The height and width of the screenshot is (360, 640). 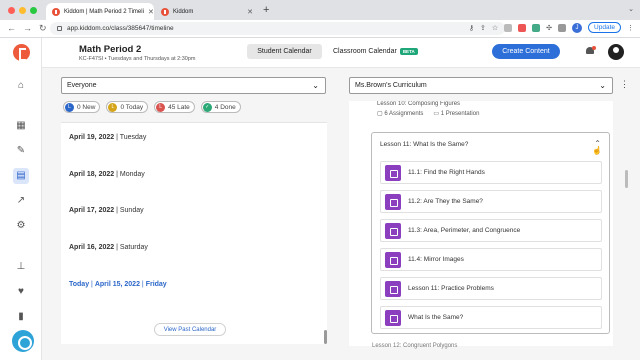 What do you see at coordinates (604, 27) in the screenshot?
I see `update-button: Update` at bounding box center [604, 27].